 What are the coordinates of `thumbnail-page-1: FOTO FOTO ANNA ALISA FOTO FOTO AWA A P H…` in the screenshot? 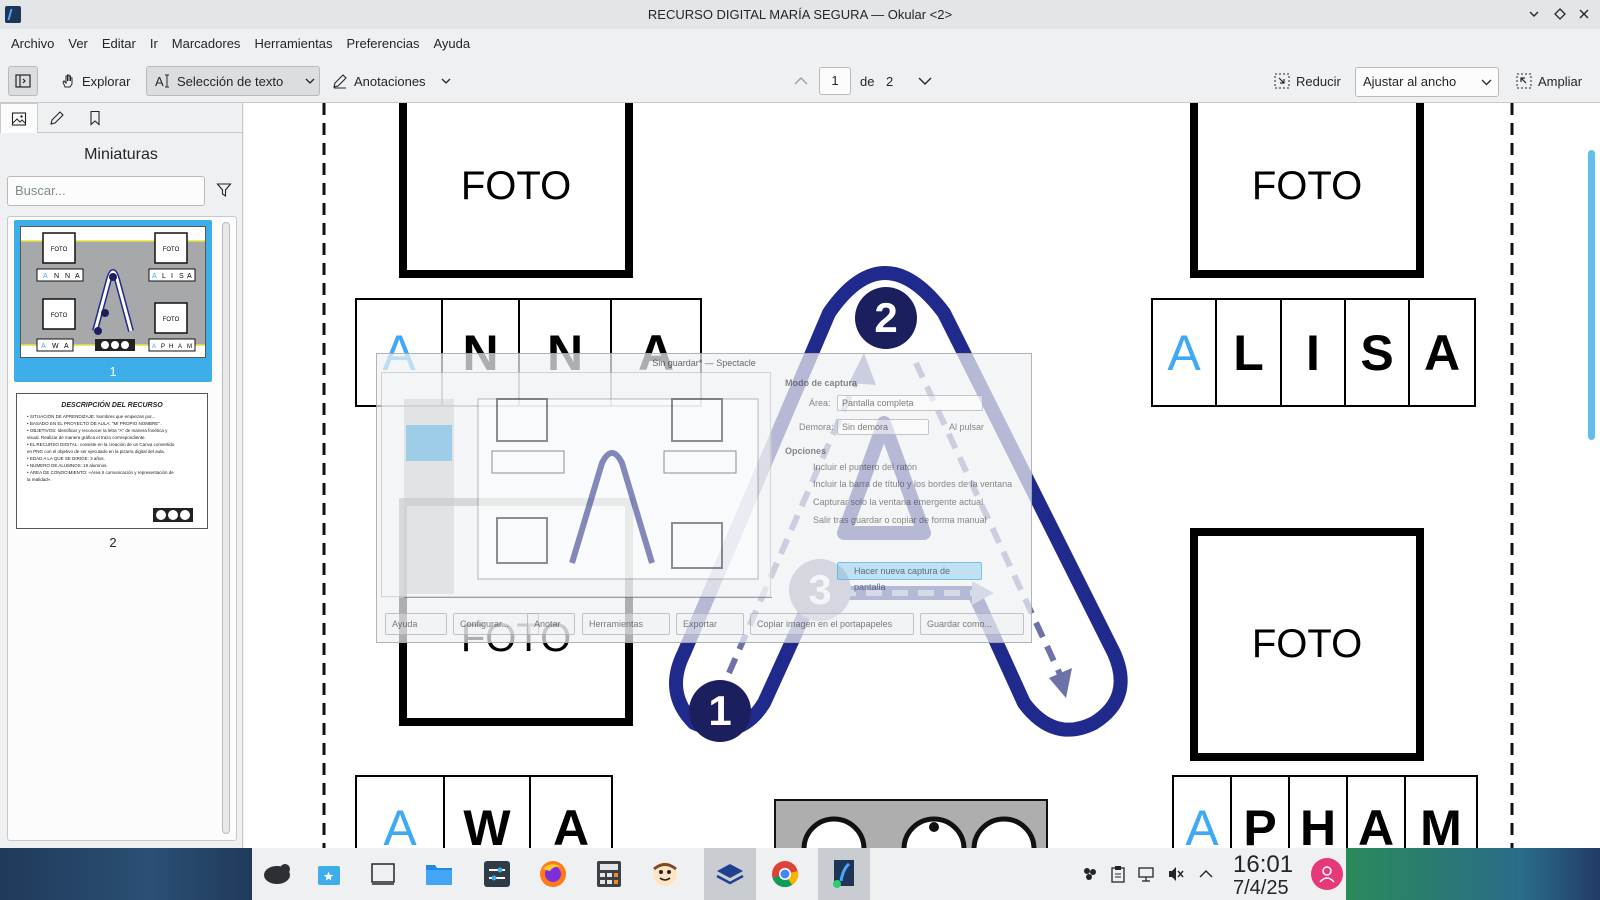 It's located at (113, 301).